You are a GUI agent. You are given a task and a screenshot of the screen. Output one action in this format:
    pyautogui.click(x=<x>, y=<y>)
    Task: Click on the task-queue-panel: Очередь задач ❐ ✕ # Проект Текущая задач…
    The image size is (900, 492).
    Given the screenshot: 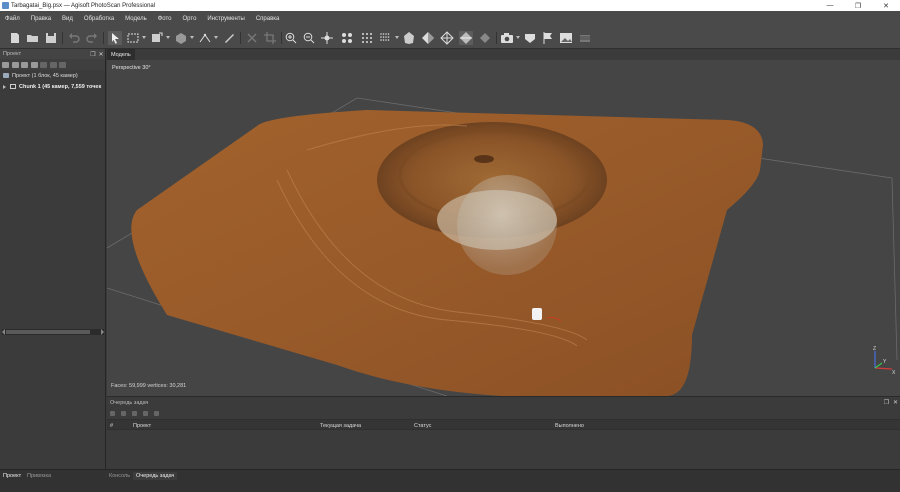 What is the action you would take?
    pyautogui.click(x=503, y=432)
    